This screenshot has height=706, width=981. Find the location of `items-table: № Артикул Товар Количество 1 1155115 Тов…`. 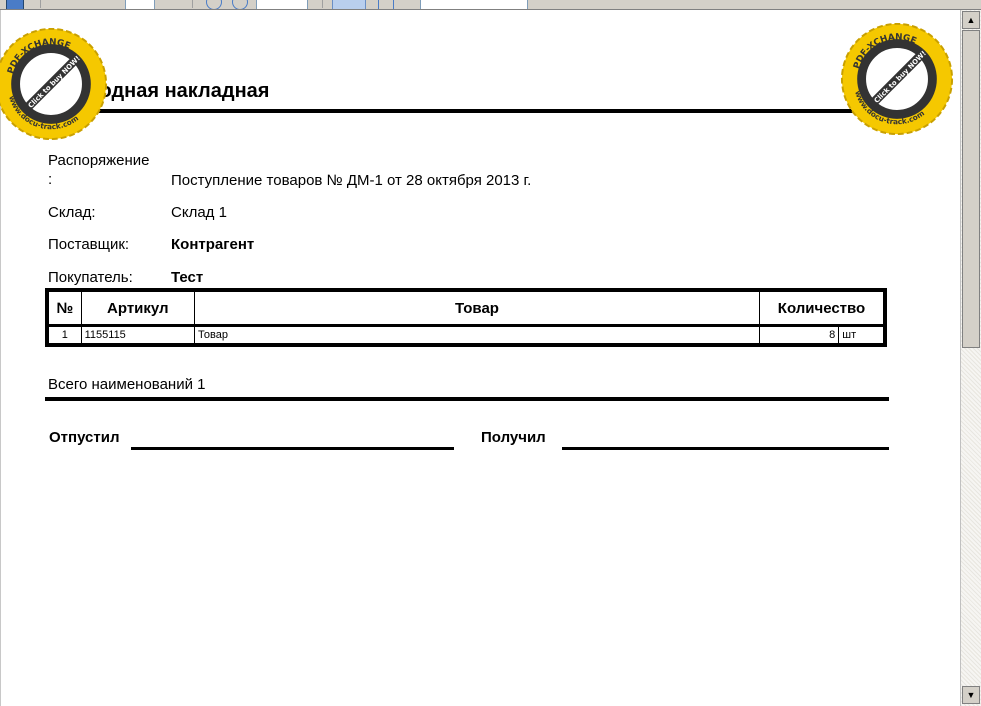

items-table: № Артикул Товар Количество 1 1155115 Тов… is located at coordinates (466, 317).